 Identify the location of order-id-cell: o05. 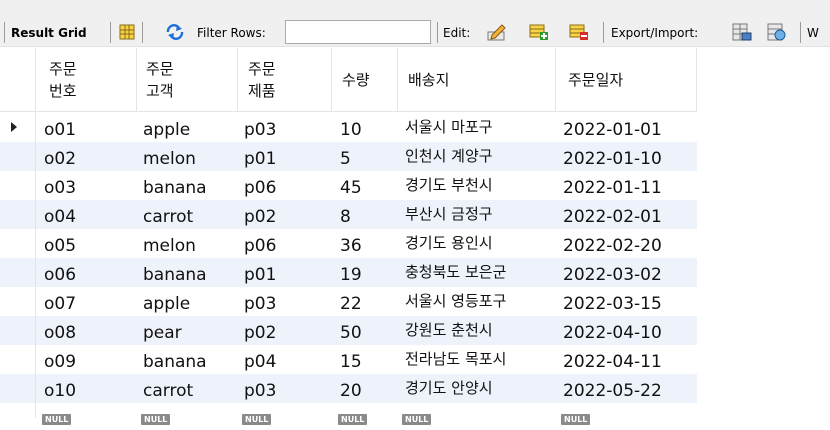
(60, 243).